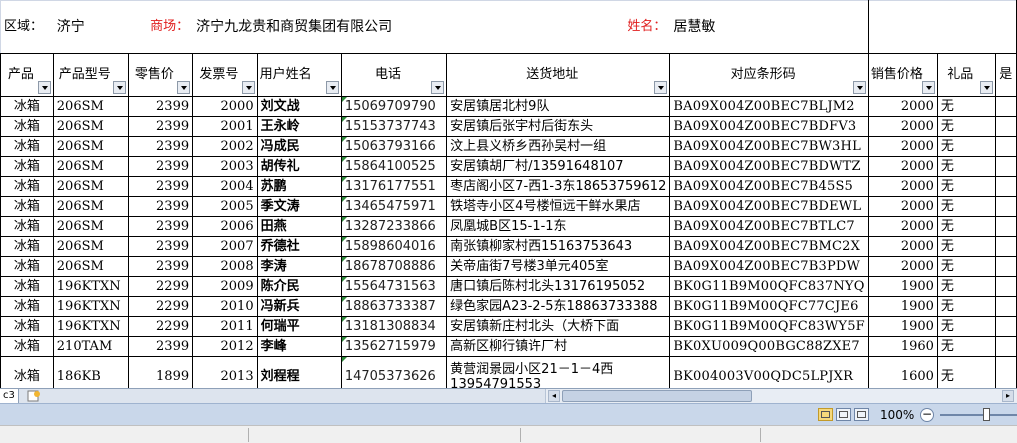  What do you see at coordinates (225, 306) in the screenshot?
I see `cell-invoice: 2010` at bounding box center [225, 306].